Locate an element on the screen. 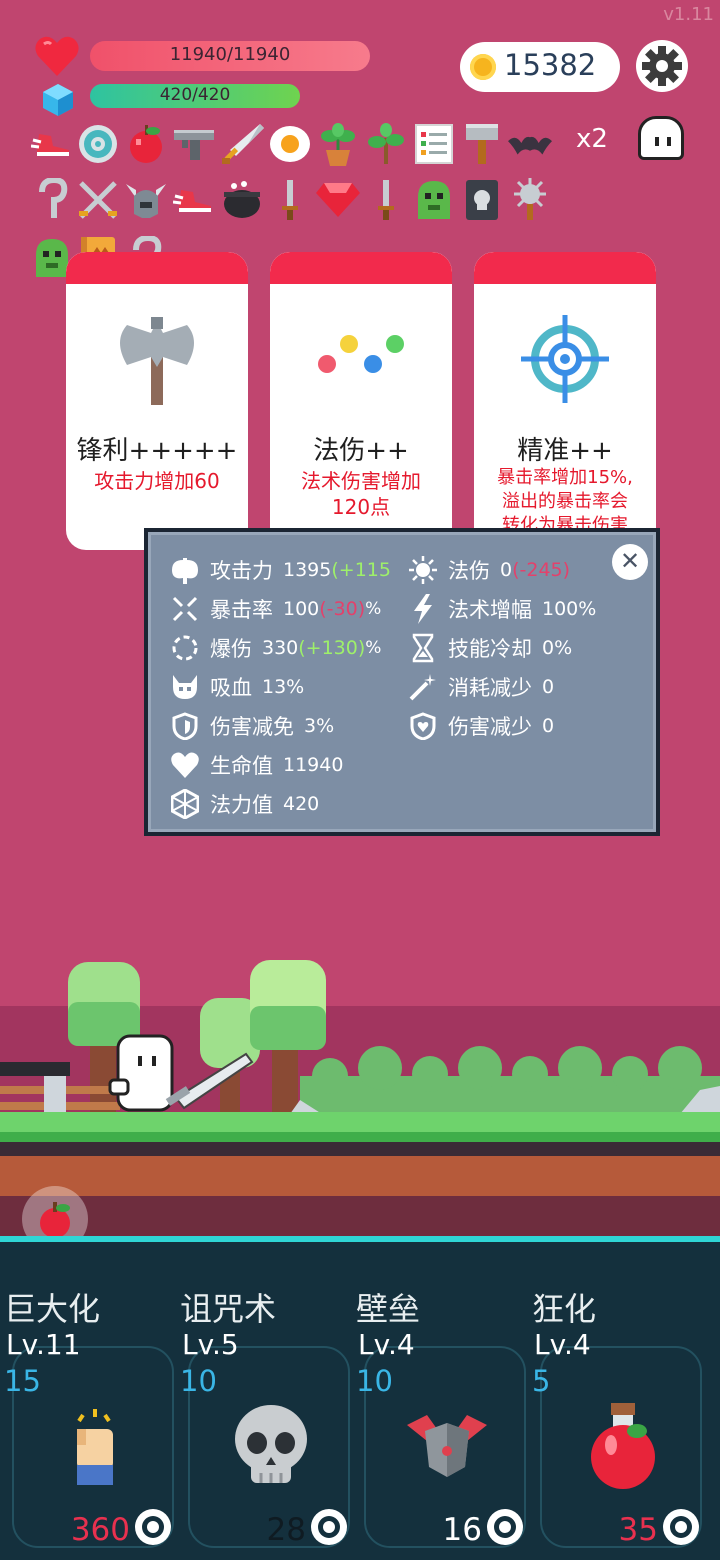 The image size is (720, 1560). health-text: 11940/11940 is located at coordinates (230, 54).